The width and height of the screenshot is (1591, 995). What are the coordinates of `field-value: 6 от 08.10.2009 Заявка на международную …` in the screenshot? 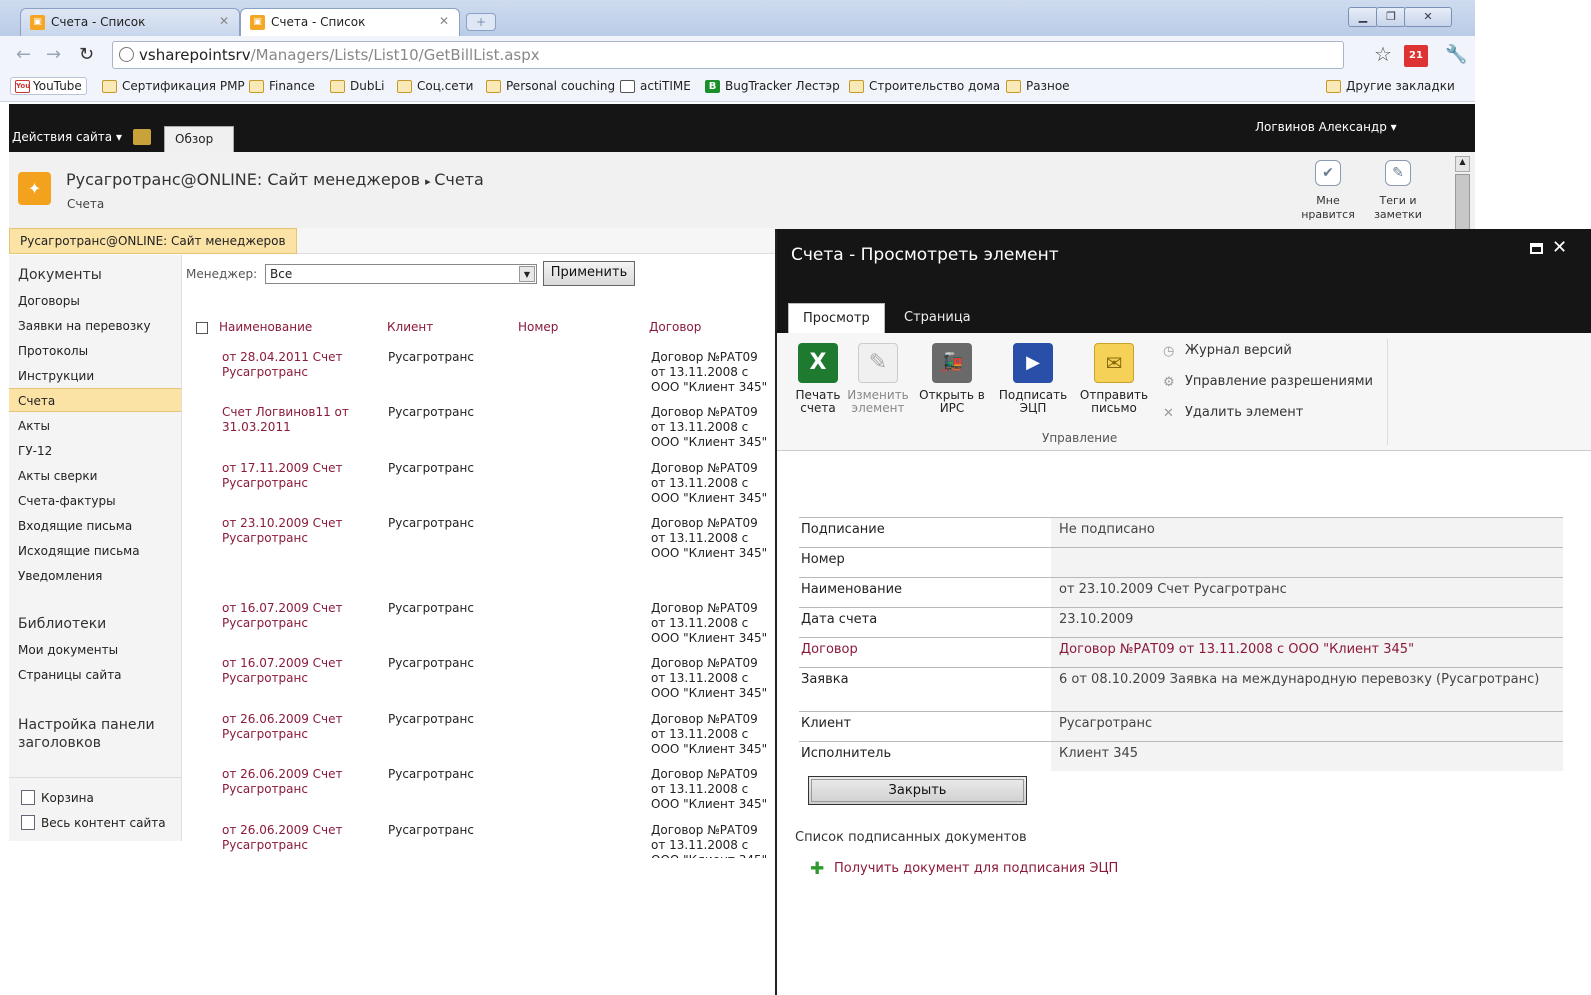 It's located at (1307, 689).